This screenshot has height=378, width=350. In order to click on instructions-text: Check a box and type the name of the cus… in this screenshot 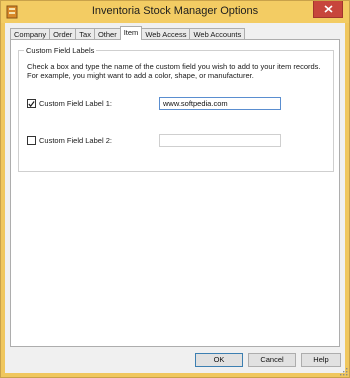, I will do `click(174, 71)`.